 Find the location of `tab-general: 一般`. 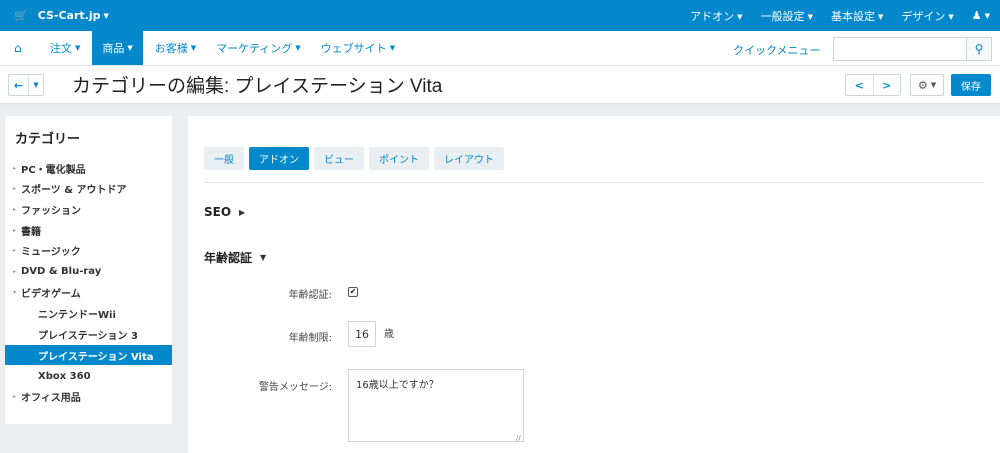

tab-general: 一般 is located at coordinates (224, 158).